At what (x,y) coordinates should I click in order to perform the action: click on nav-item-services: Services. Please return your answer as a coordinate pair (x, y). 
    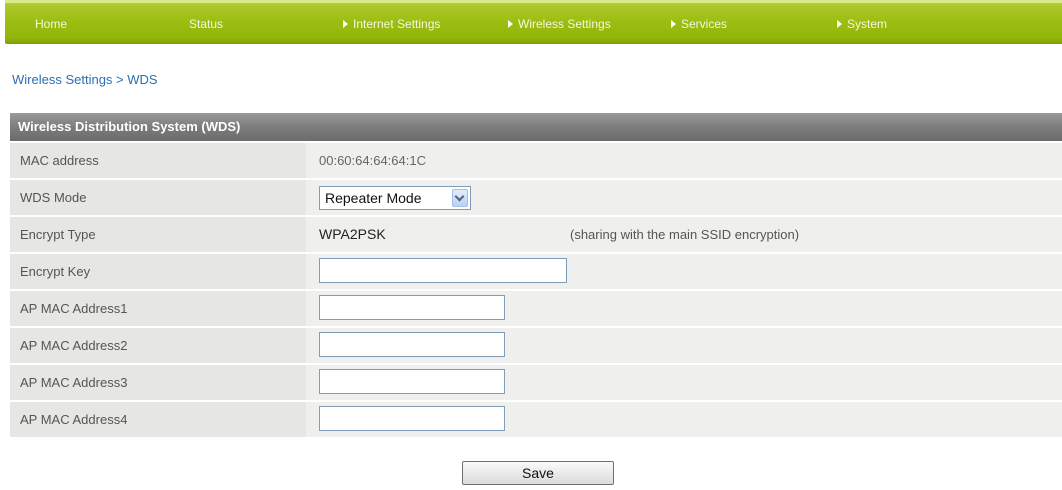
    Looking at the image, I should click on (699, 24).